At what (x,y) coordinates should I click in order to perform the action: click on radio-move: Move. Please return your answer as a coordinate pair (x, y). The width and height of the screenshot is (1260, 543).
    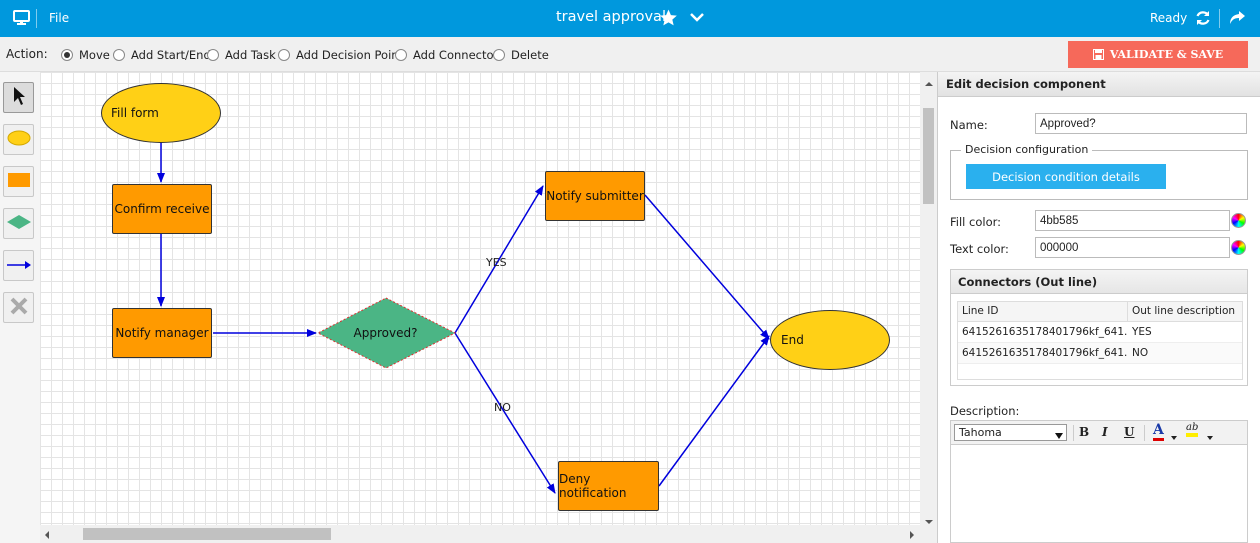
    Looking at the image, I should click on (85, 55).